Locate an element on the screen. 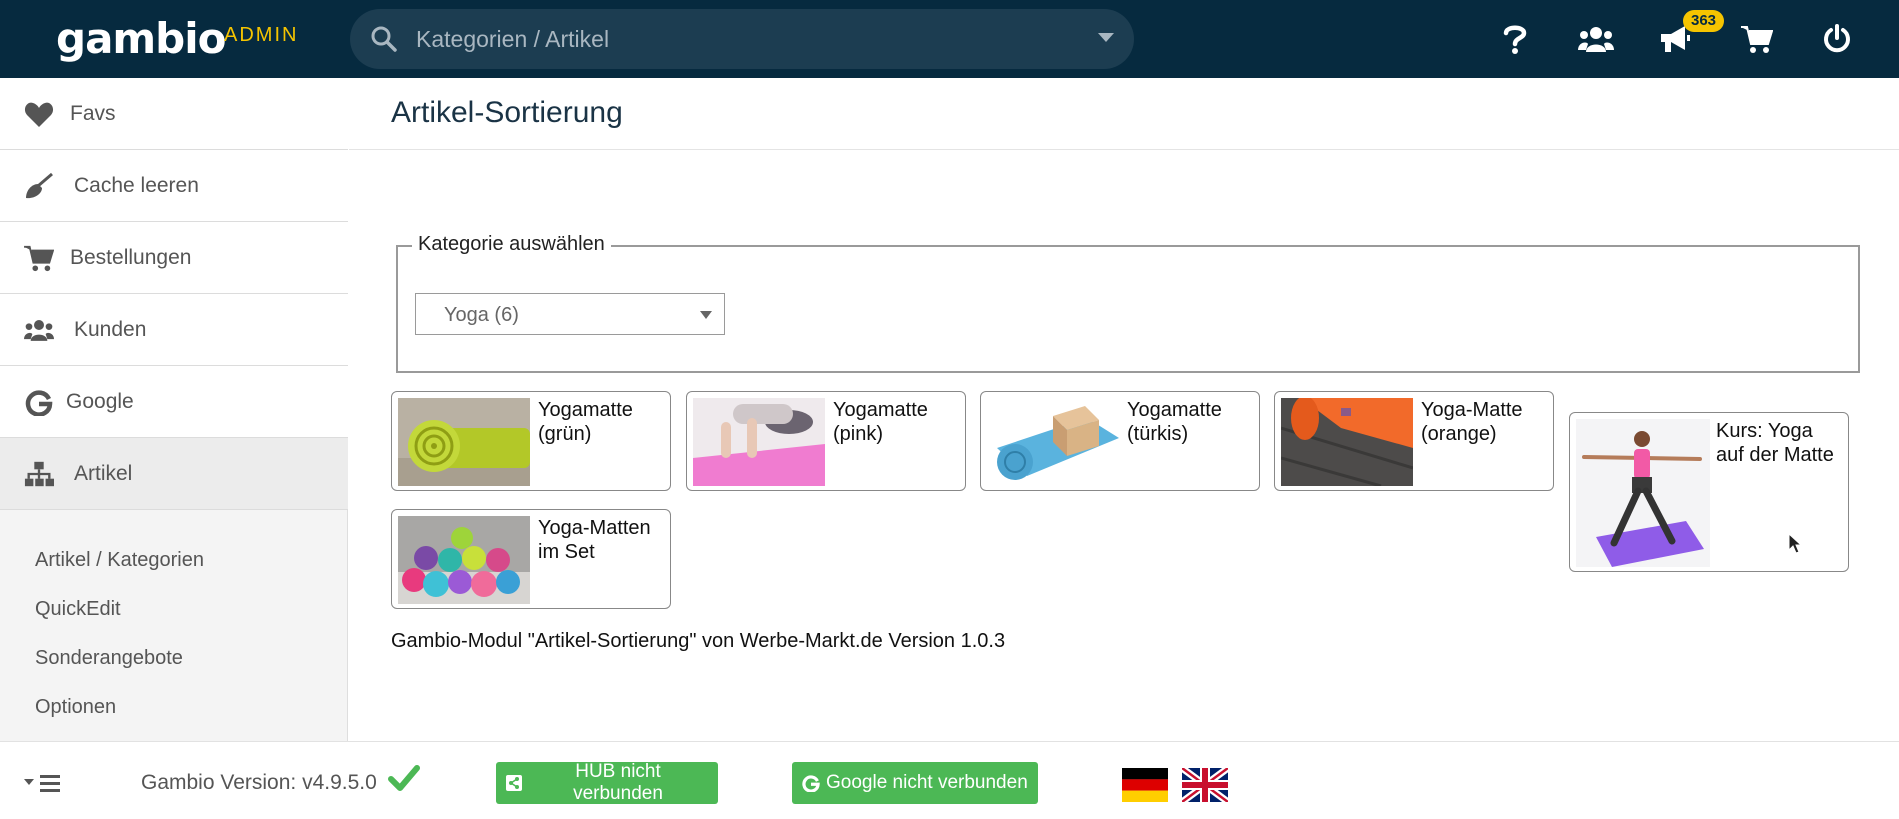  product-card: Yoga-Matten im Set is located at coordinates (531, 559).